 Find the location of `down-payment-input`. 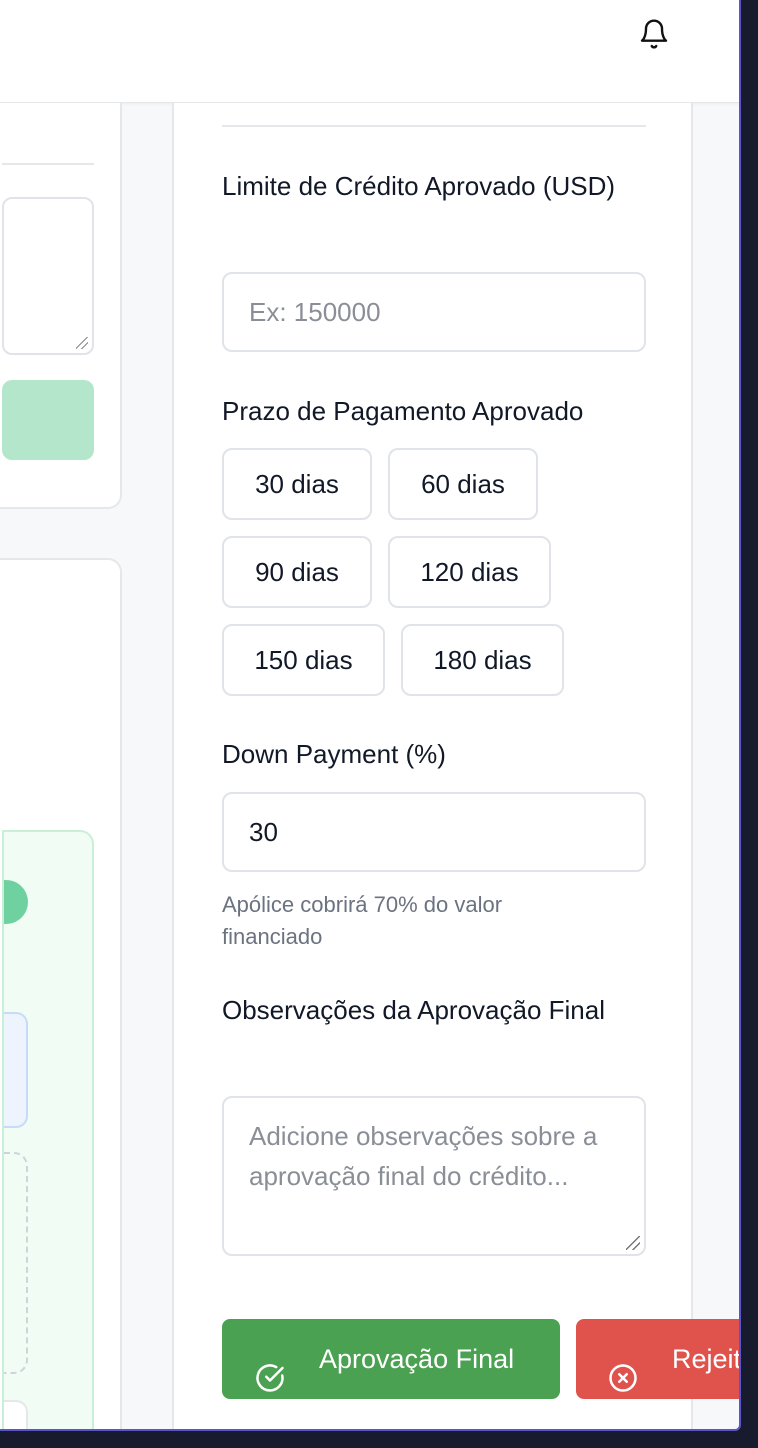

down-payment-input is located at coordinates (434, 832).